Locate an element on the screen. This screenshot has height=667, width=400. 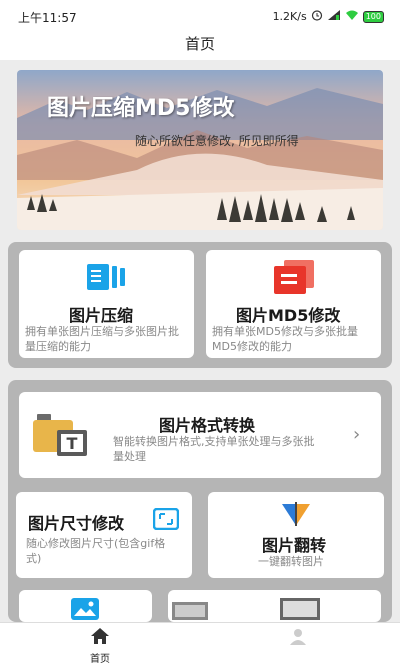
nav-home: 首页 is located at coordinates (100, 646).